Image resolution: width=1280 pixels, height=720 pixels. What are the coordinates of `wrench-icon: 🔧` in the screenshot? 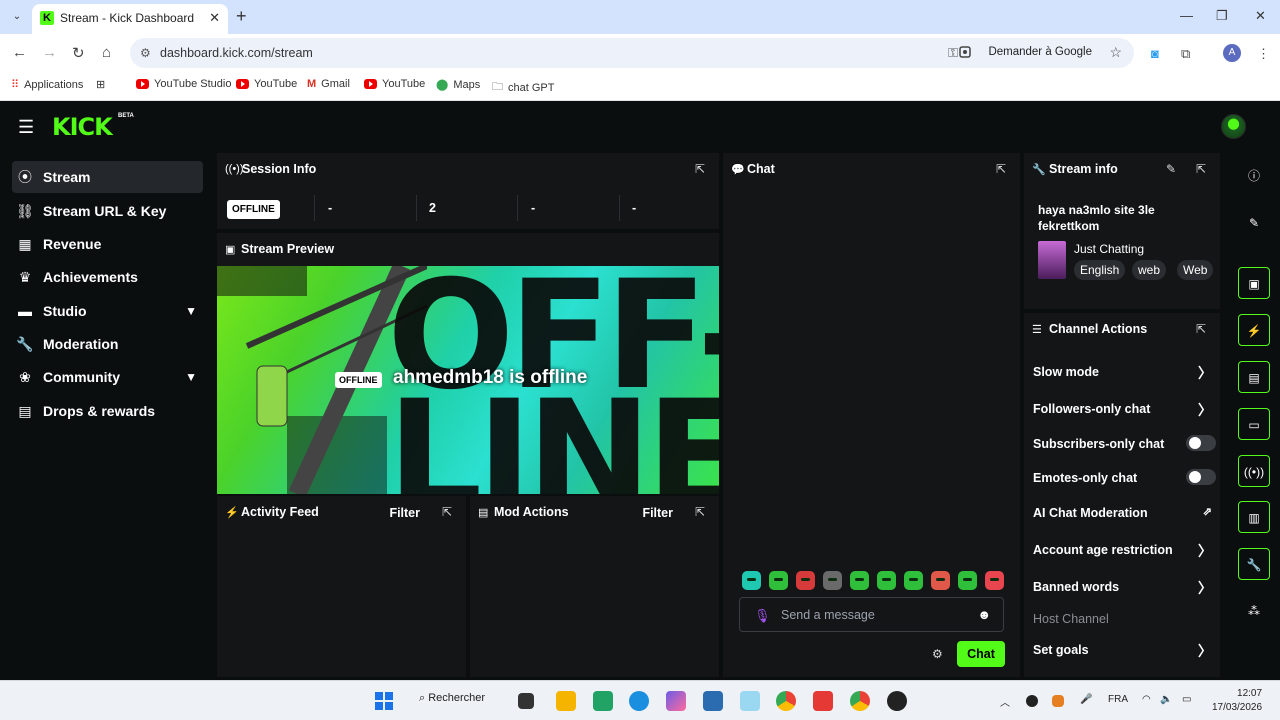 It's located at (1254, 564).